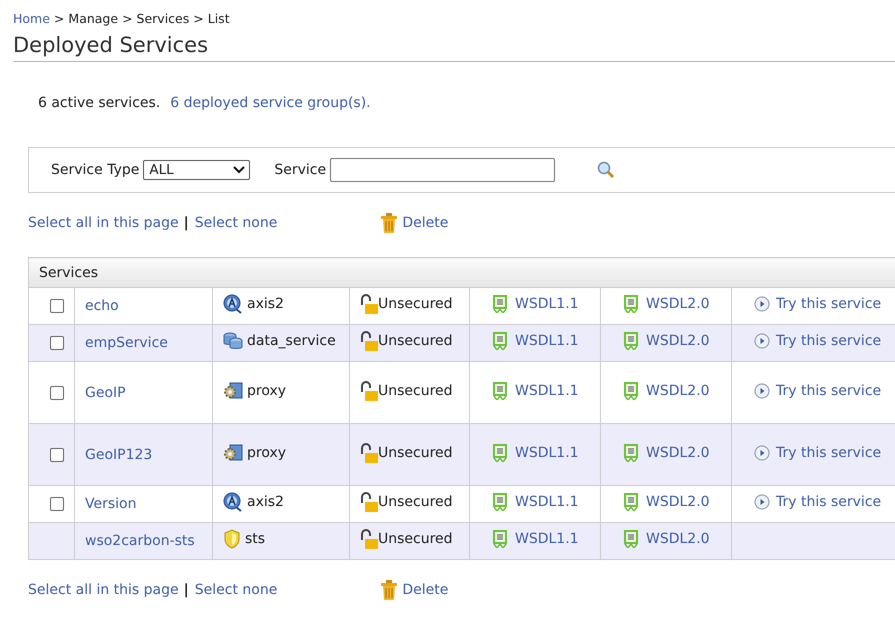 The image size is (895, 619). What do you see at coordinates (270, 103) in the screenshot?
I see `service-groups-link: 6 deployed service group(s).` at bounding box center [270, 103].